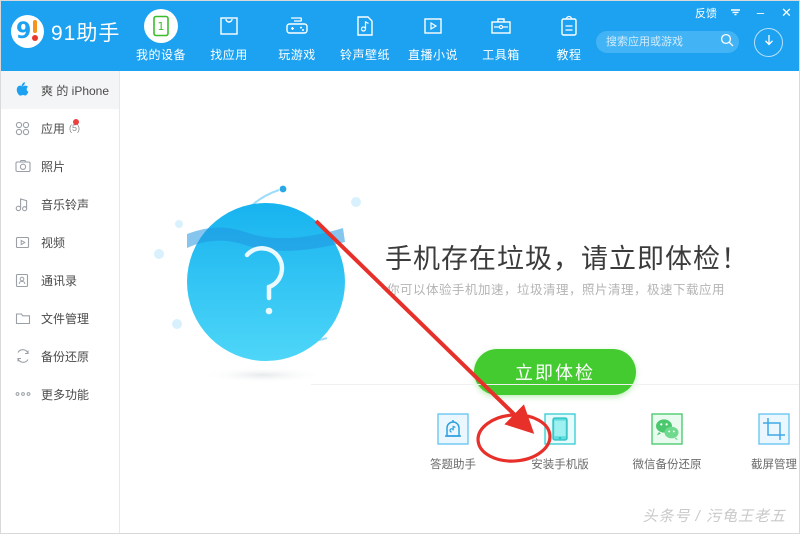 This screenshot has height=534, width=800. Describe the element at coordinates (25, 356) in the screenshot. I see `sync-restore-icon` at that location.